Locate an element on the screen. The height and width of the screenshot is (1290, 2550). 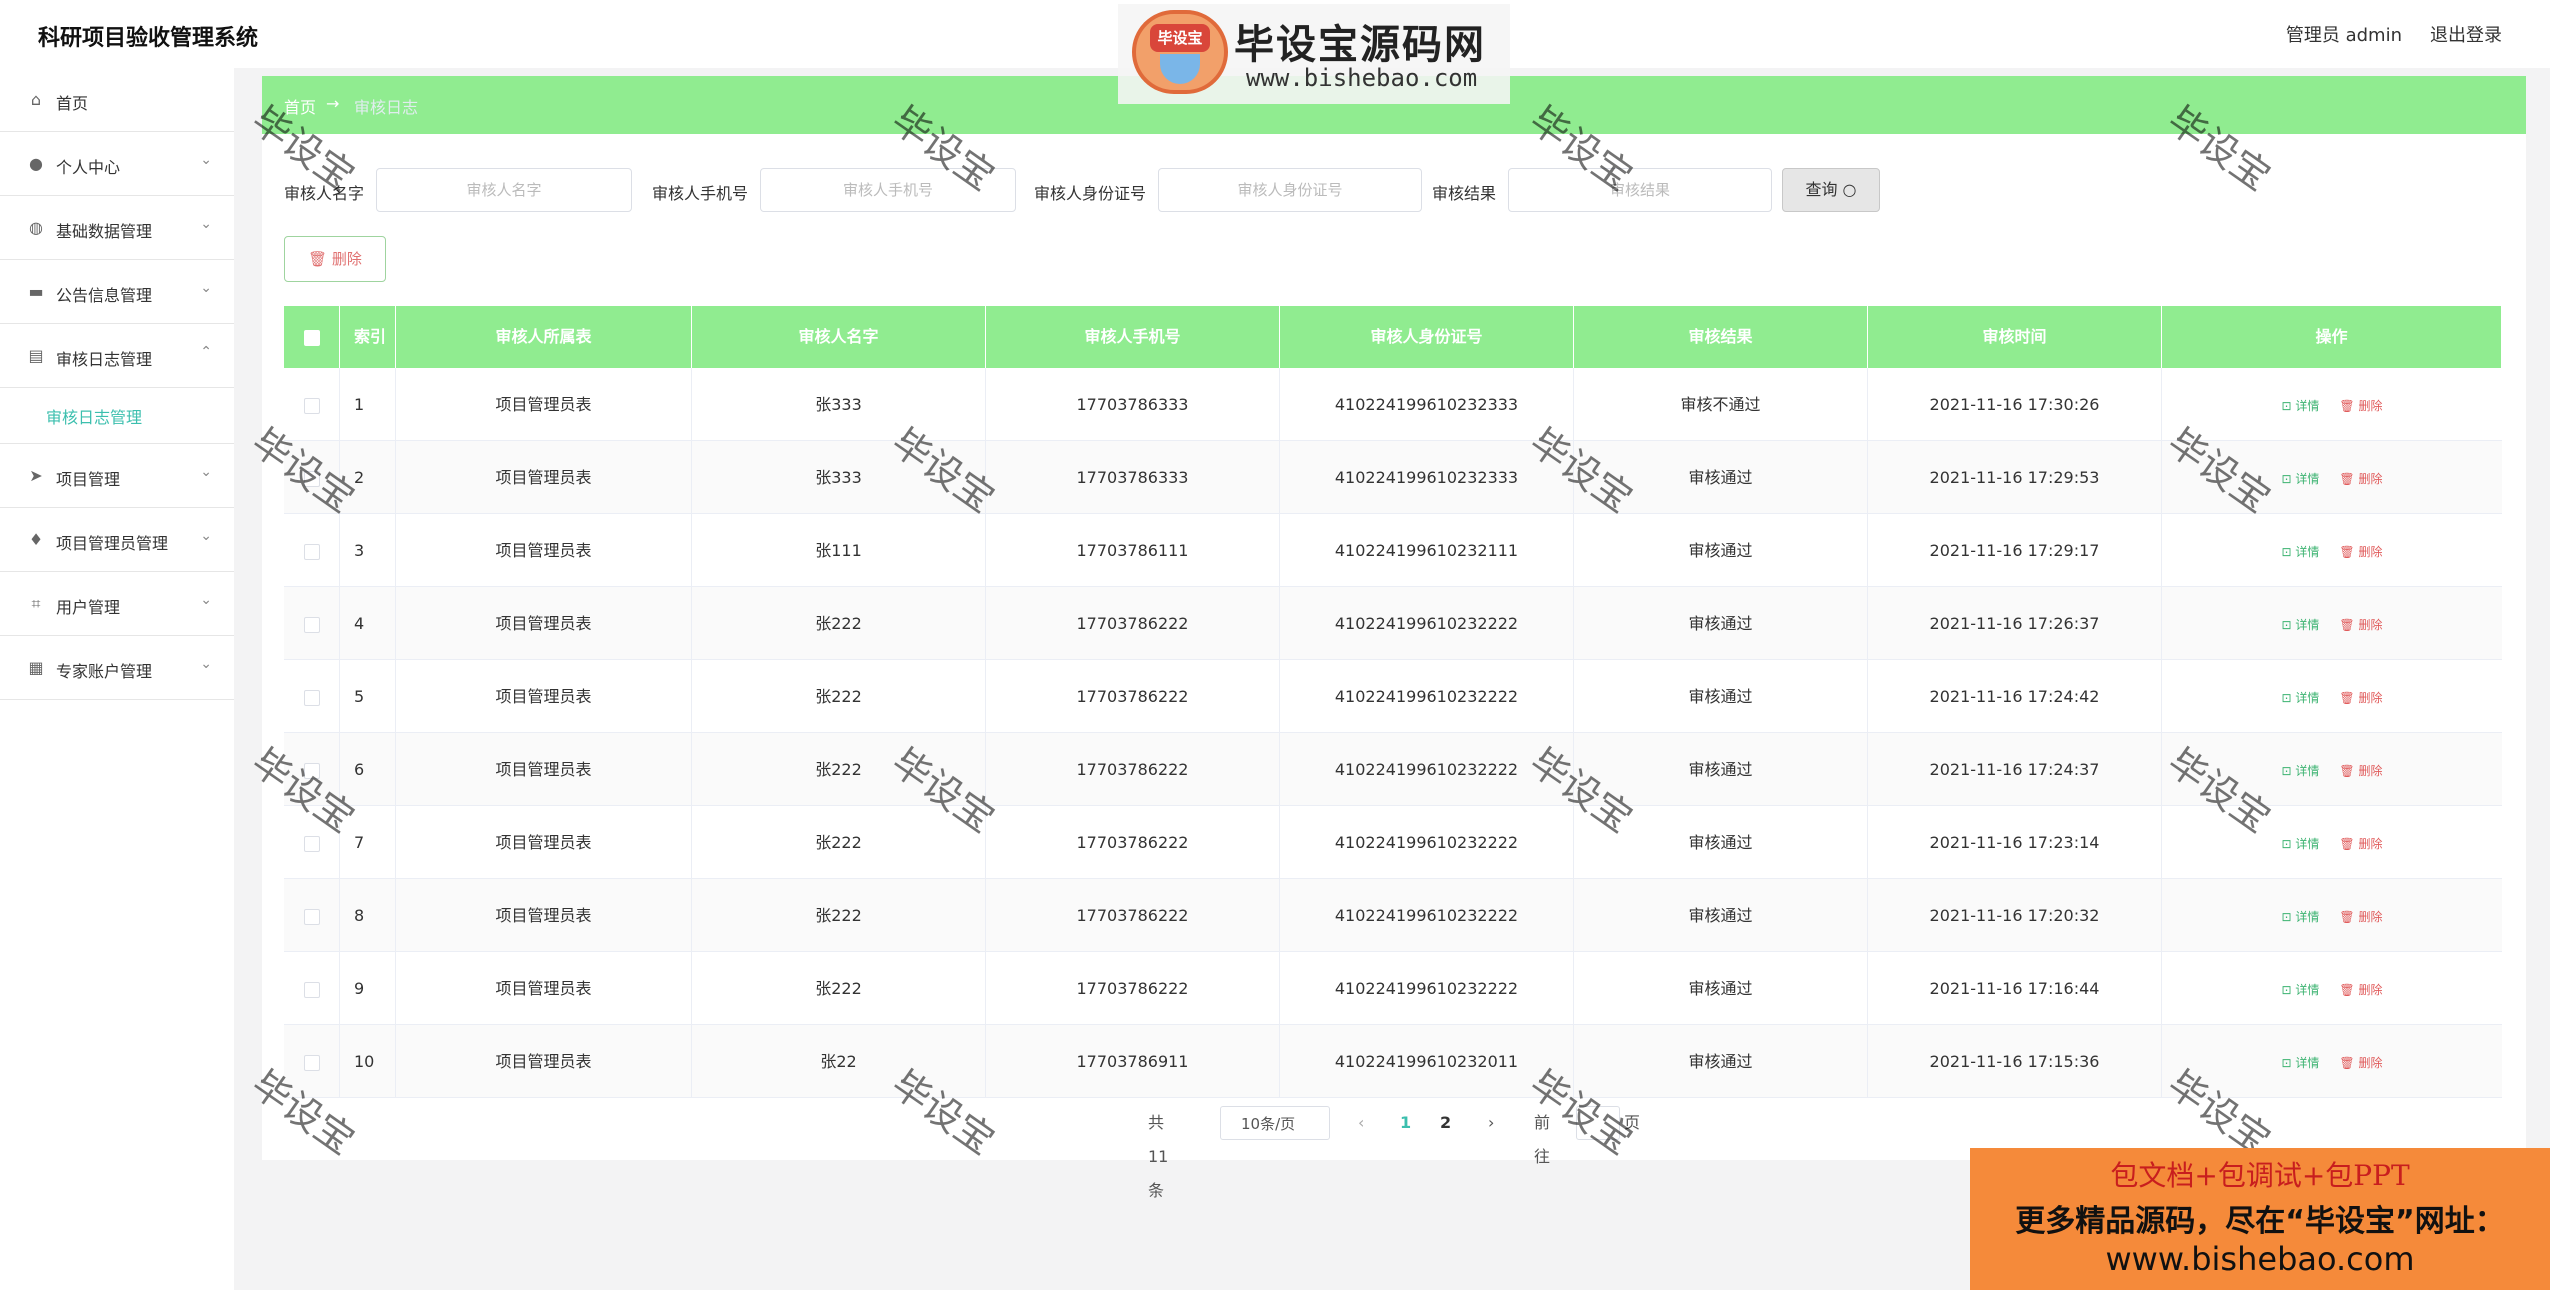
table-cell: 410224199610232222 is located at coordinates (1427, 623).